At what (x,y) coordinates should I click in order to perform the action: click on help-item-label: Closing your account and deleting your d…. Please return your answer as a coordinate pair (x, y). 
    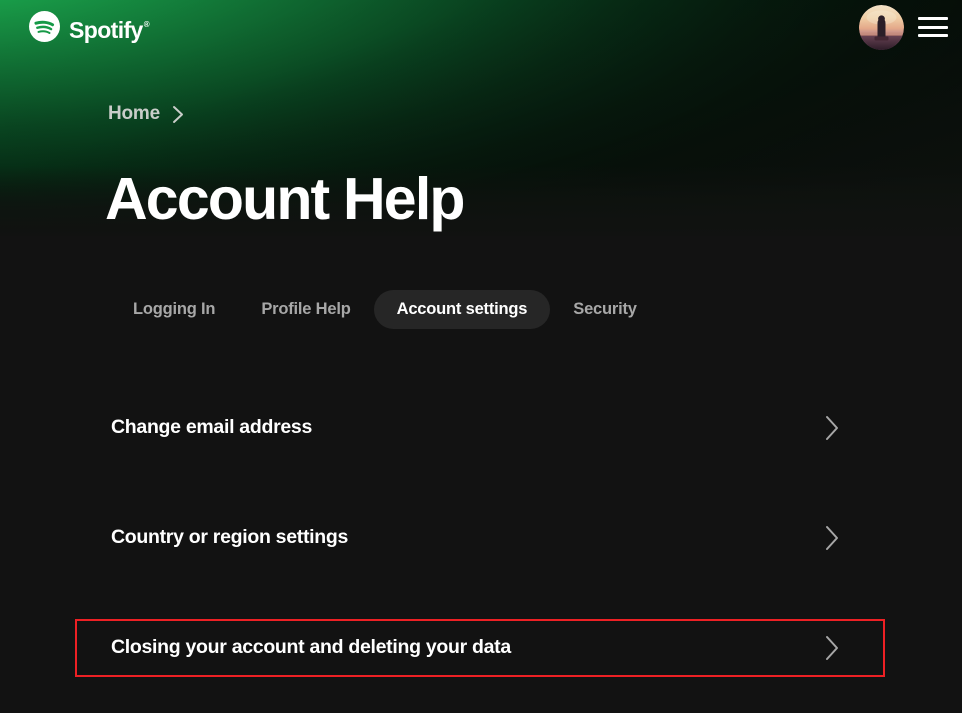
    Looking at the image, I should click on (311, 647).